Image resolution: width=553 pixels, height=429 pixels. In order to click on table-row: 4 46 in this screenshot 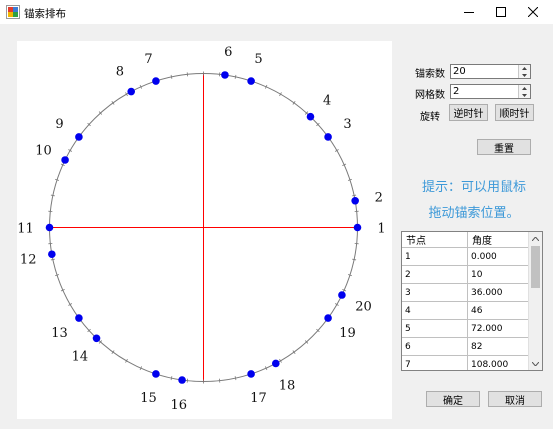, I will do `click(467, 310)`.